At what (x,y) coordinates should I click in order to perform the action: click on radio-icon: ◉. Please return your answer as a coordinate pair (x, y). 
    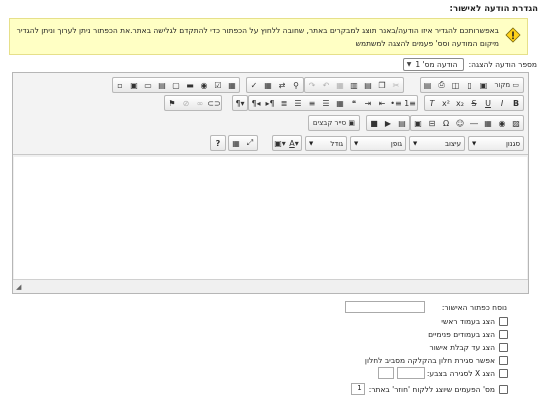
    Looking at the image, I should click on (204, 85).